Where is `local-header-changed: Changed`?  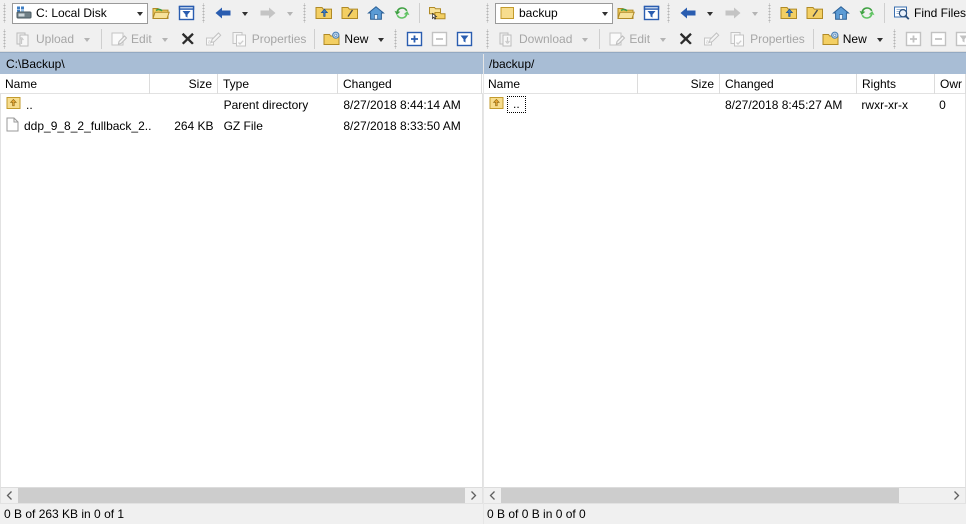
local-header-changed: Changed is located at coordinates (410, 84).